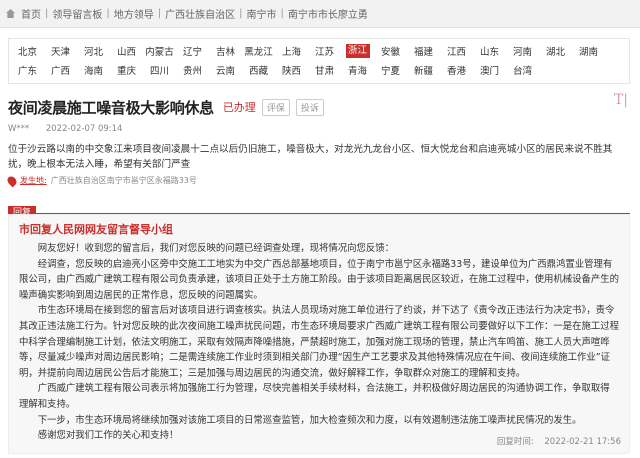 Image resolution: width=640 pixels, height=458 pixels. I want to click on reply-meta: 回复时间: 2022-02-21 17:56, so click(555, 441).